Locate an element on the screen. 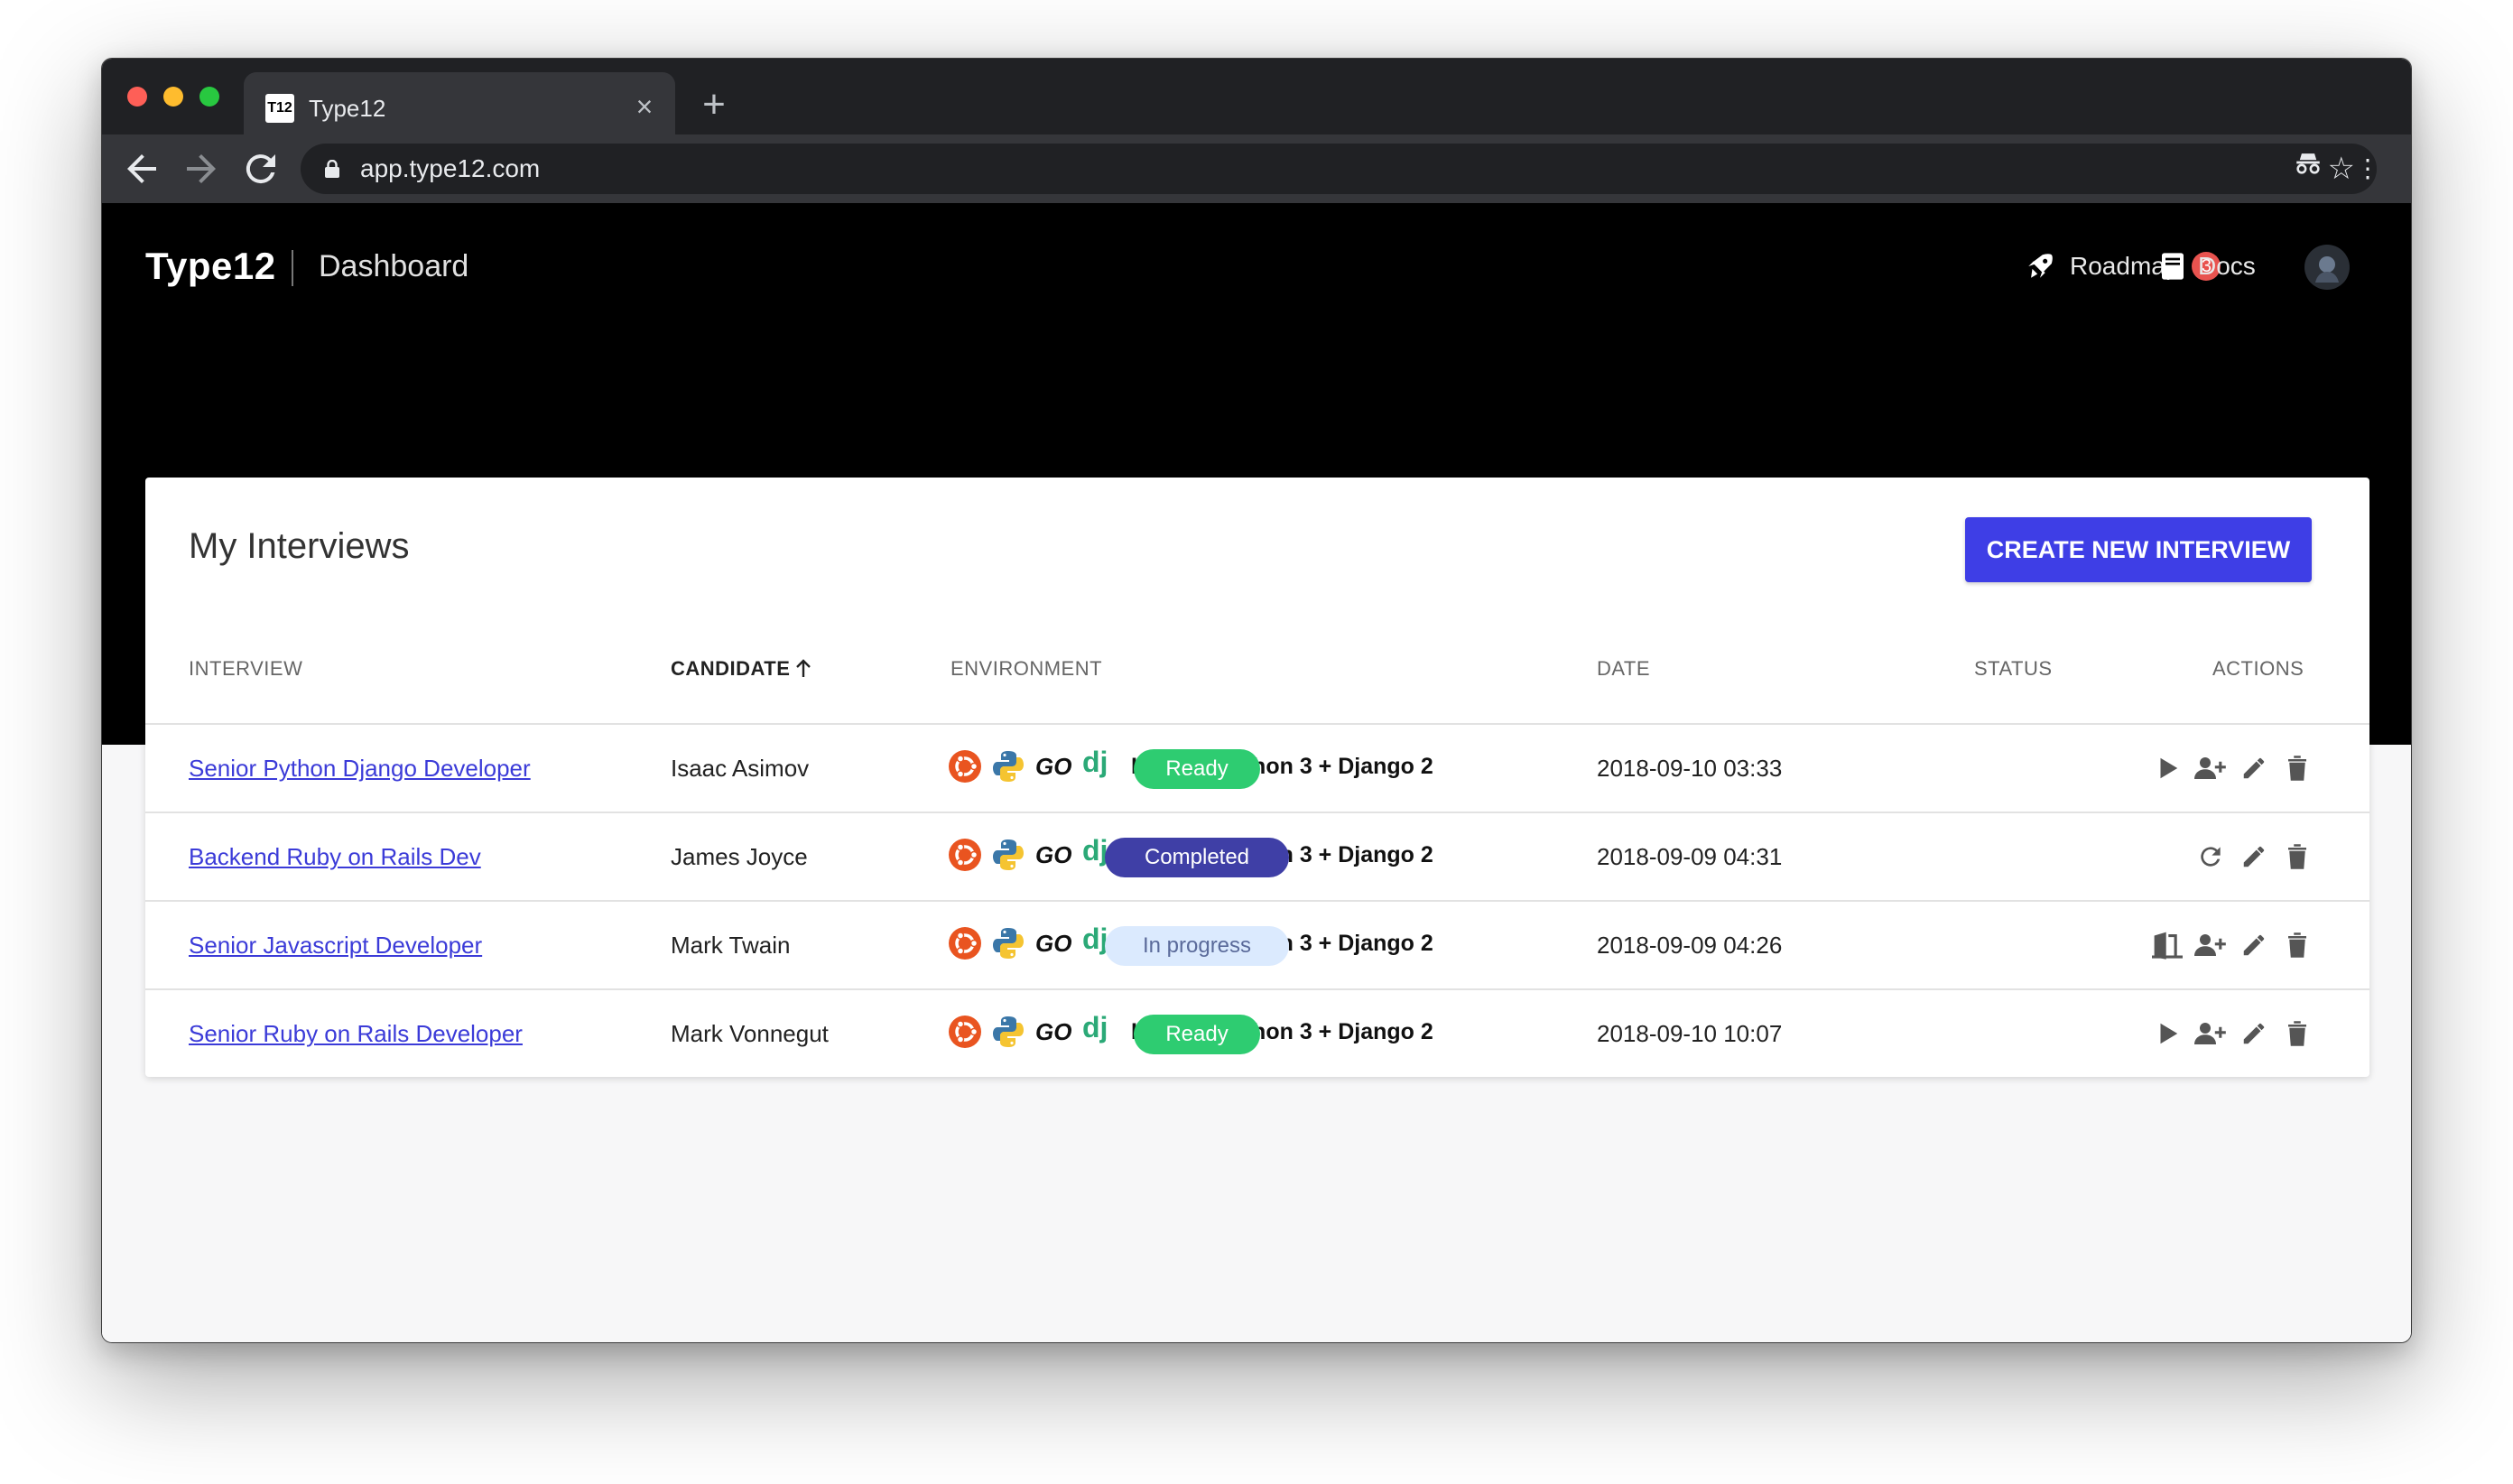 Image resolution: width=2513 pixels, height=1484 pixels. column-header-environment: ENVIRONMENT is located at coordinates (1026, 668).